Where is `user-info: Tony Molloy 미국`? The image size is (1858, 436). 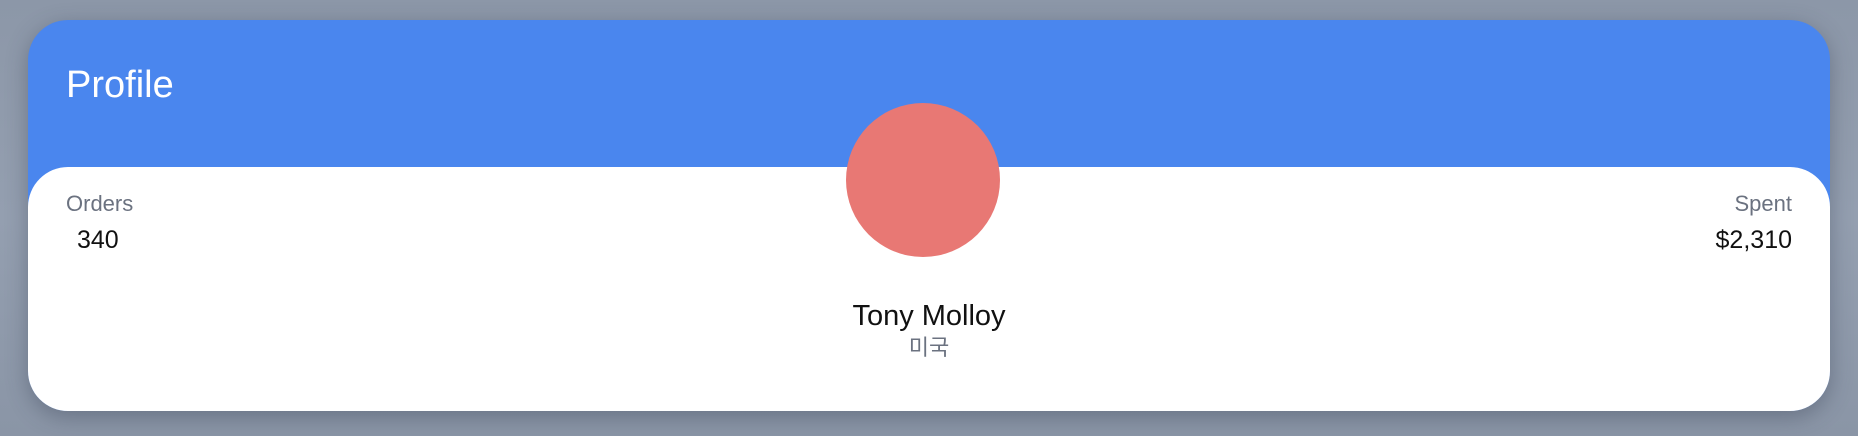 user-info: Tony Molloy 미국 is located at coordinates (929, 330).